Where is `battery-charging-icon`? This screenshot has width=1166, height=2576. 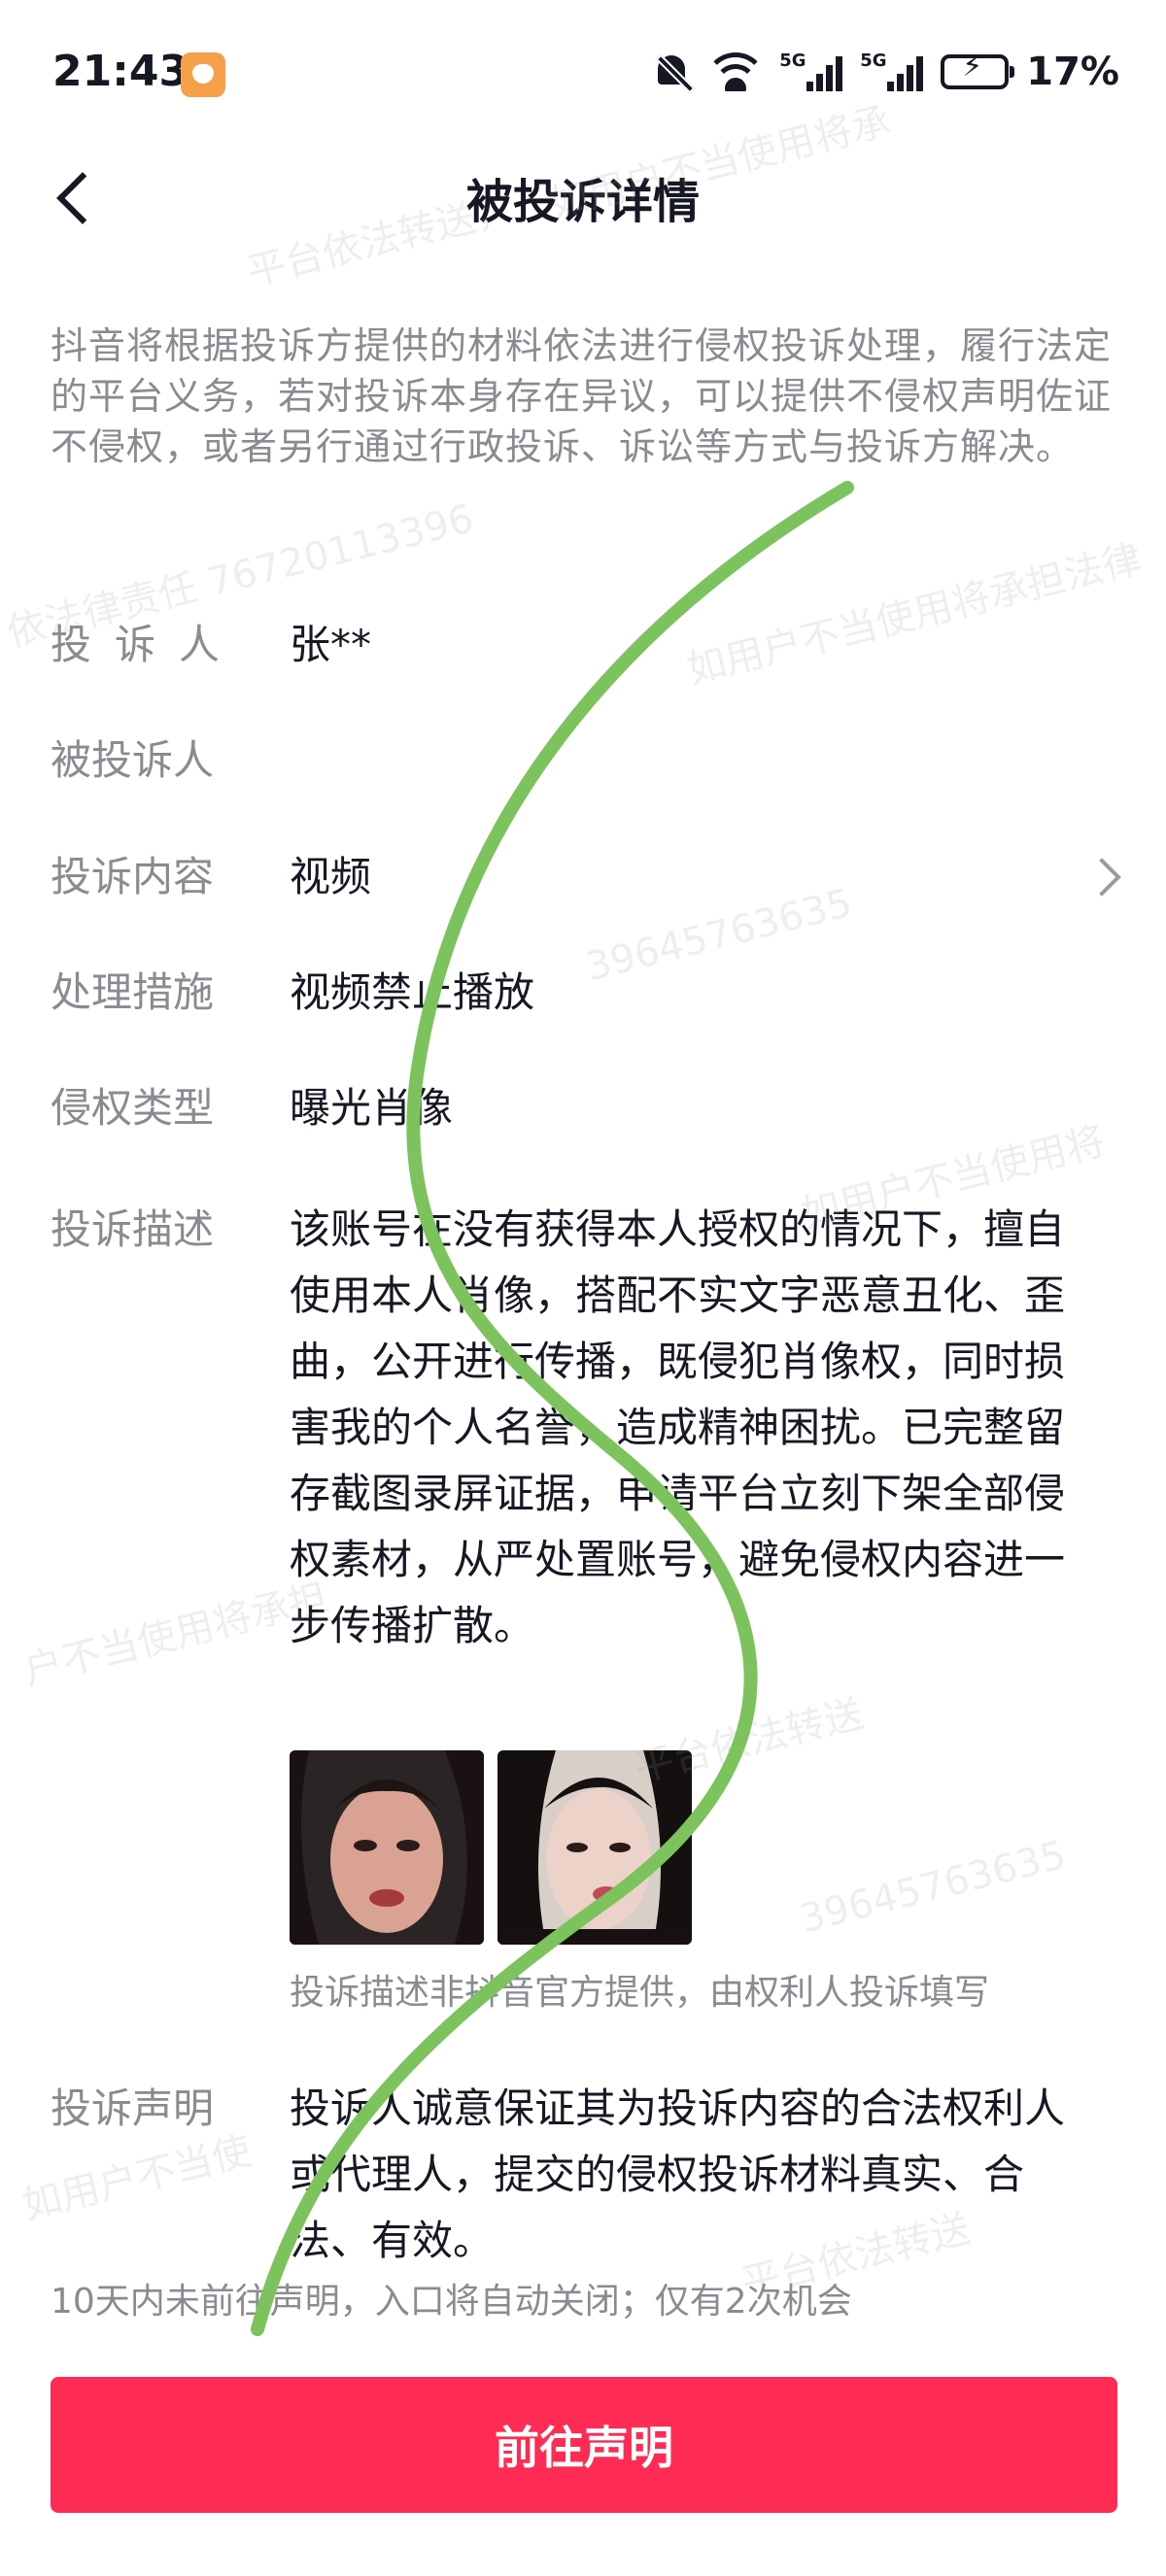
battery-charging-icon is located at coordinates (978, 69).